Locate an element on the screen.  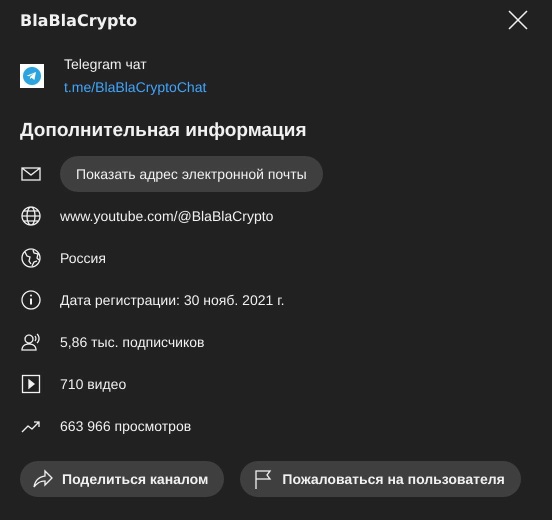
detail-text: Россия is located at coordinates (83, 258).